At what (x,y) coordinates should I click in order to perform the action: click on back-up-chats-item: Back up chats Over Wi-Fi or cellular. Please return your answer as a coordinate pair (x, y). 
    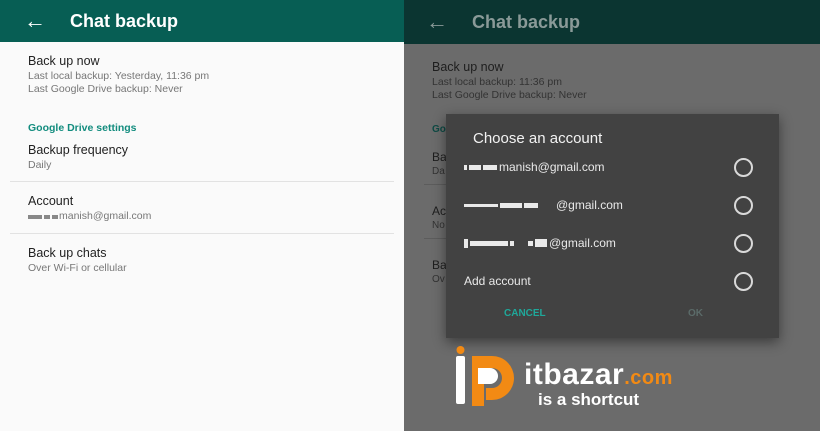
    Looking at the image, I should click on (202, 260).